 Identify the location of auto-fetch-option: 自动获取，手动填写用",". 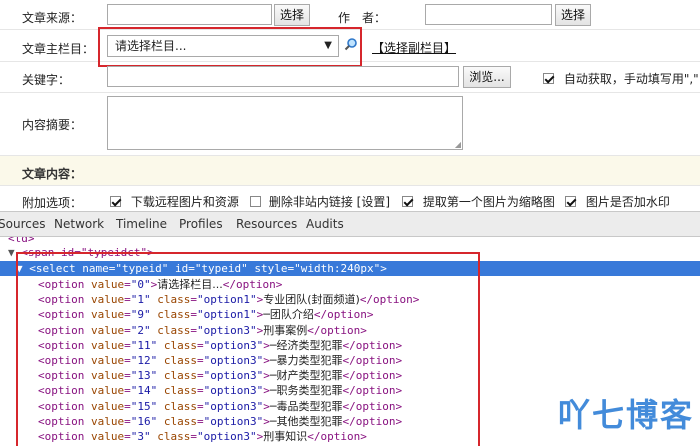
(621, 78).